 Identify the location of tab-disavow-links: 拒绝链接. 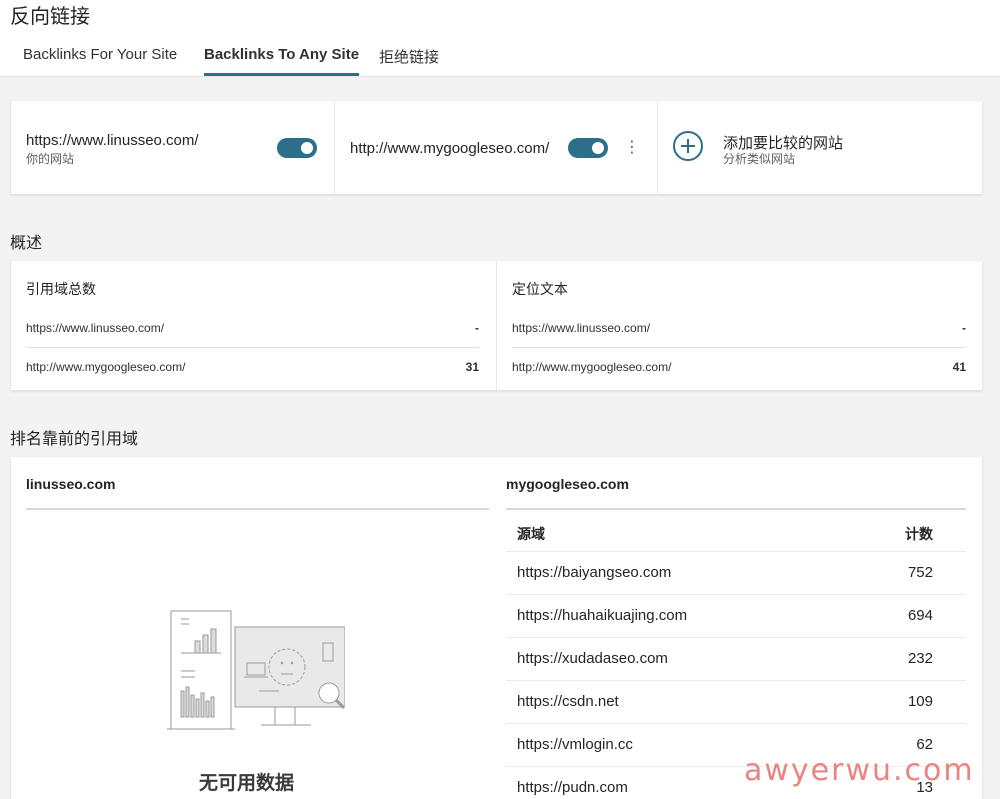
(409, 61).